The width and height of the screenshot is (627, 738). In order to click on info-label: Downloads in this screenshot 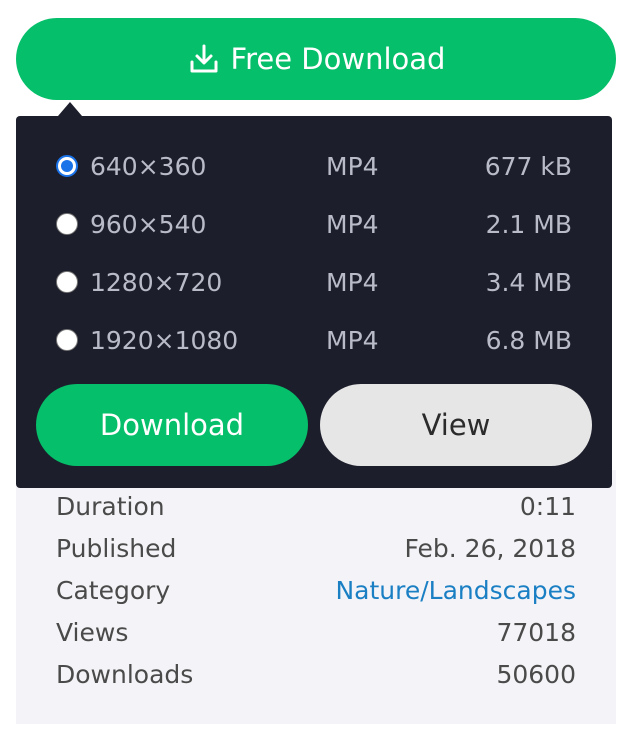, I will do `click(125, 674)`.